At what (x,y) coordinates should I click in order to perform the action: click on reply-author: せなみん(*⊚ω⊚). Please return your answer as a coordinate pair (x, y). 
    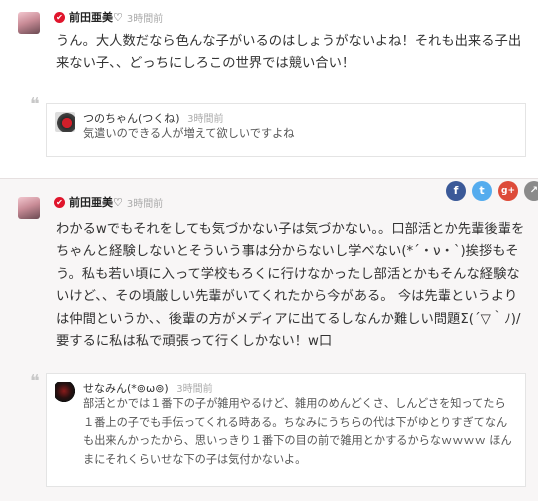
    Looking at the image, I should click on (126, 388).